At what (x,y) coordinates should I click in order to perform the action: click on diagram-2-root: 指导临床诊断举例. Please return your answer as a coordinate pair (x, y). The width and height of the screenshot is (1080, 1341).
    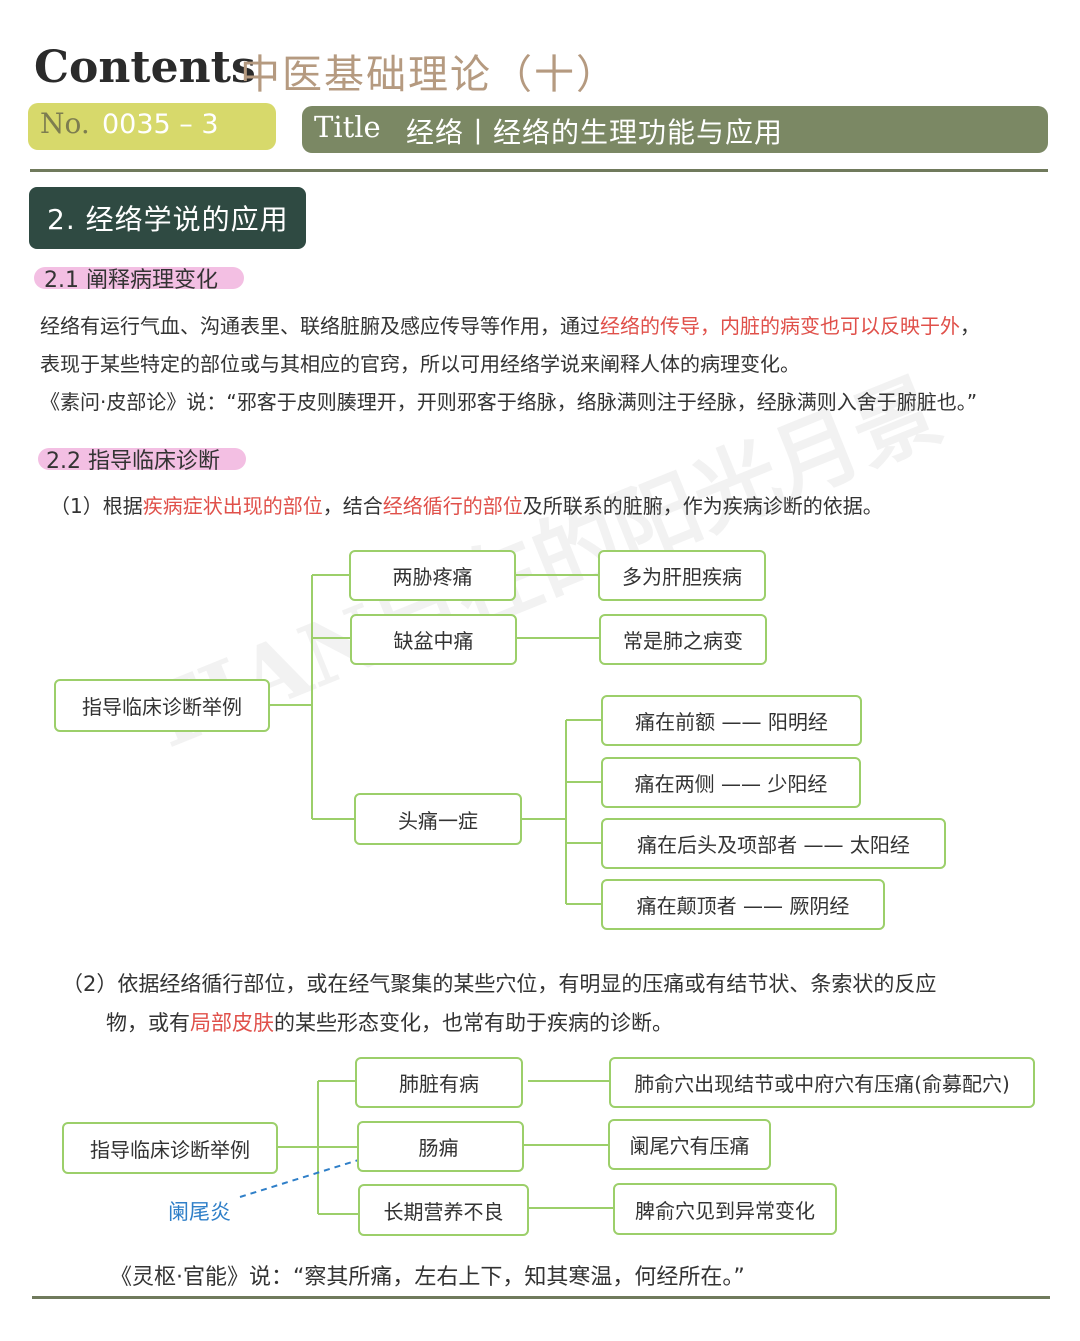
    Looking at the image, I should click on (170, 1148).